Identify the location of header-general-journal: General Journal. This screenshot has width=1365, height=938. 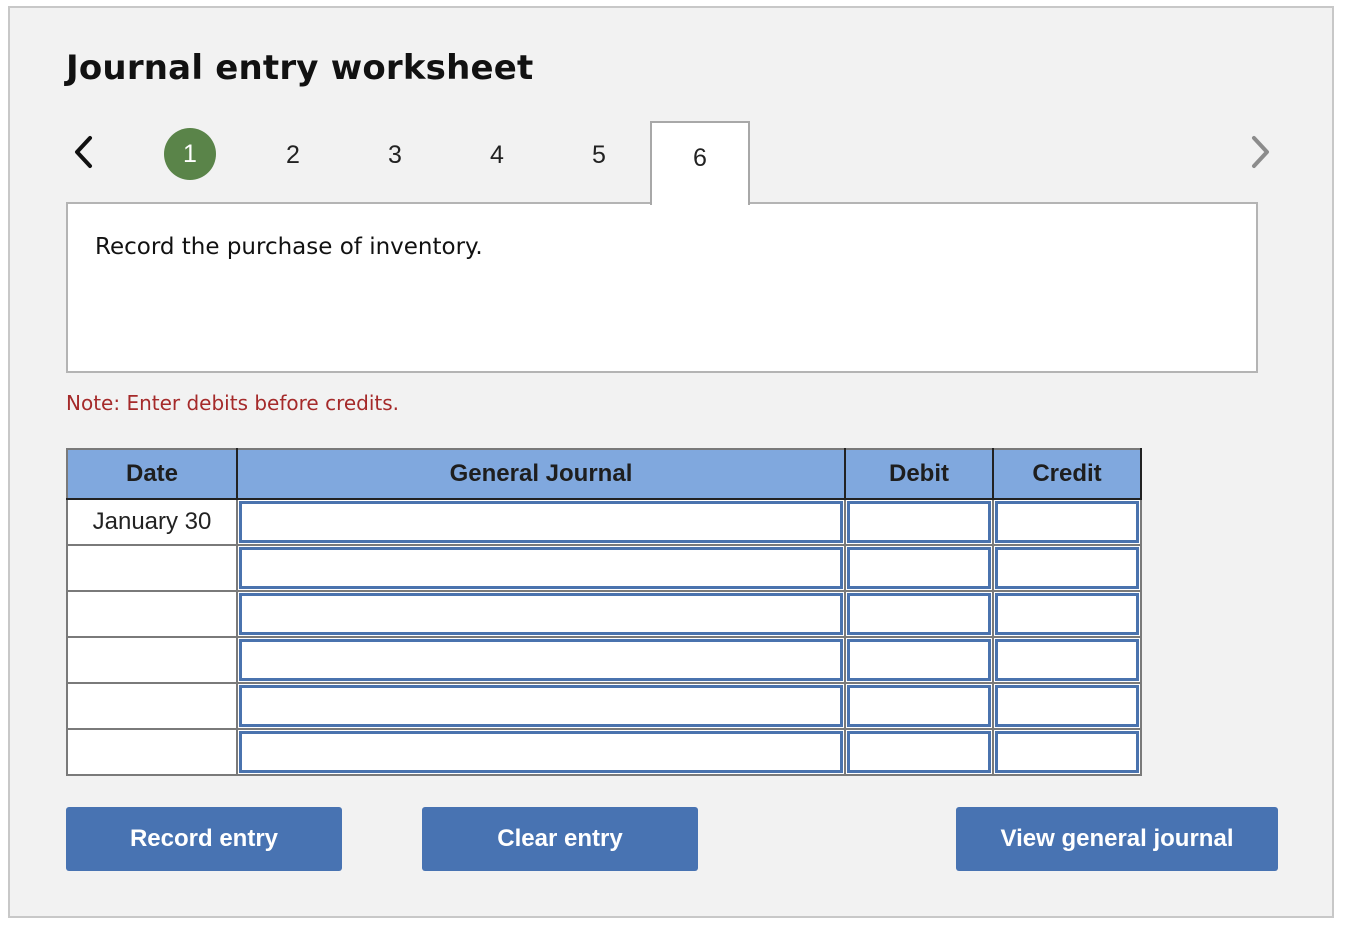
(541, 474).